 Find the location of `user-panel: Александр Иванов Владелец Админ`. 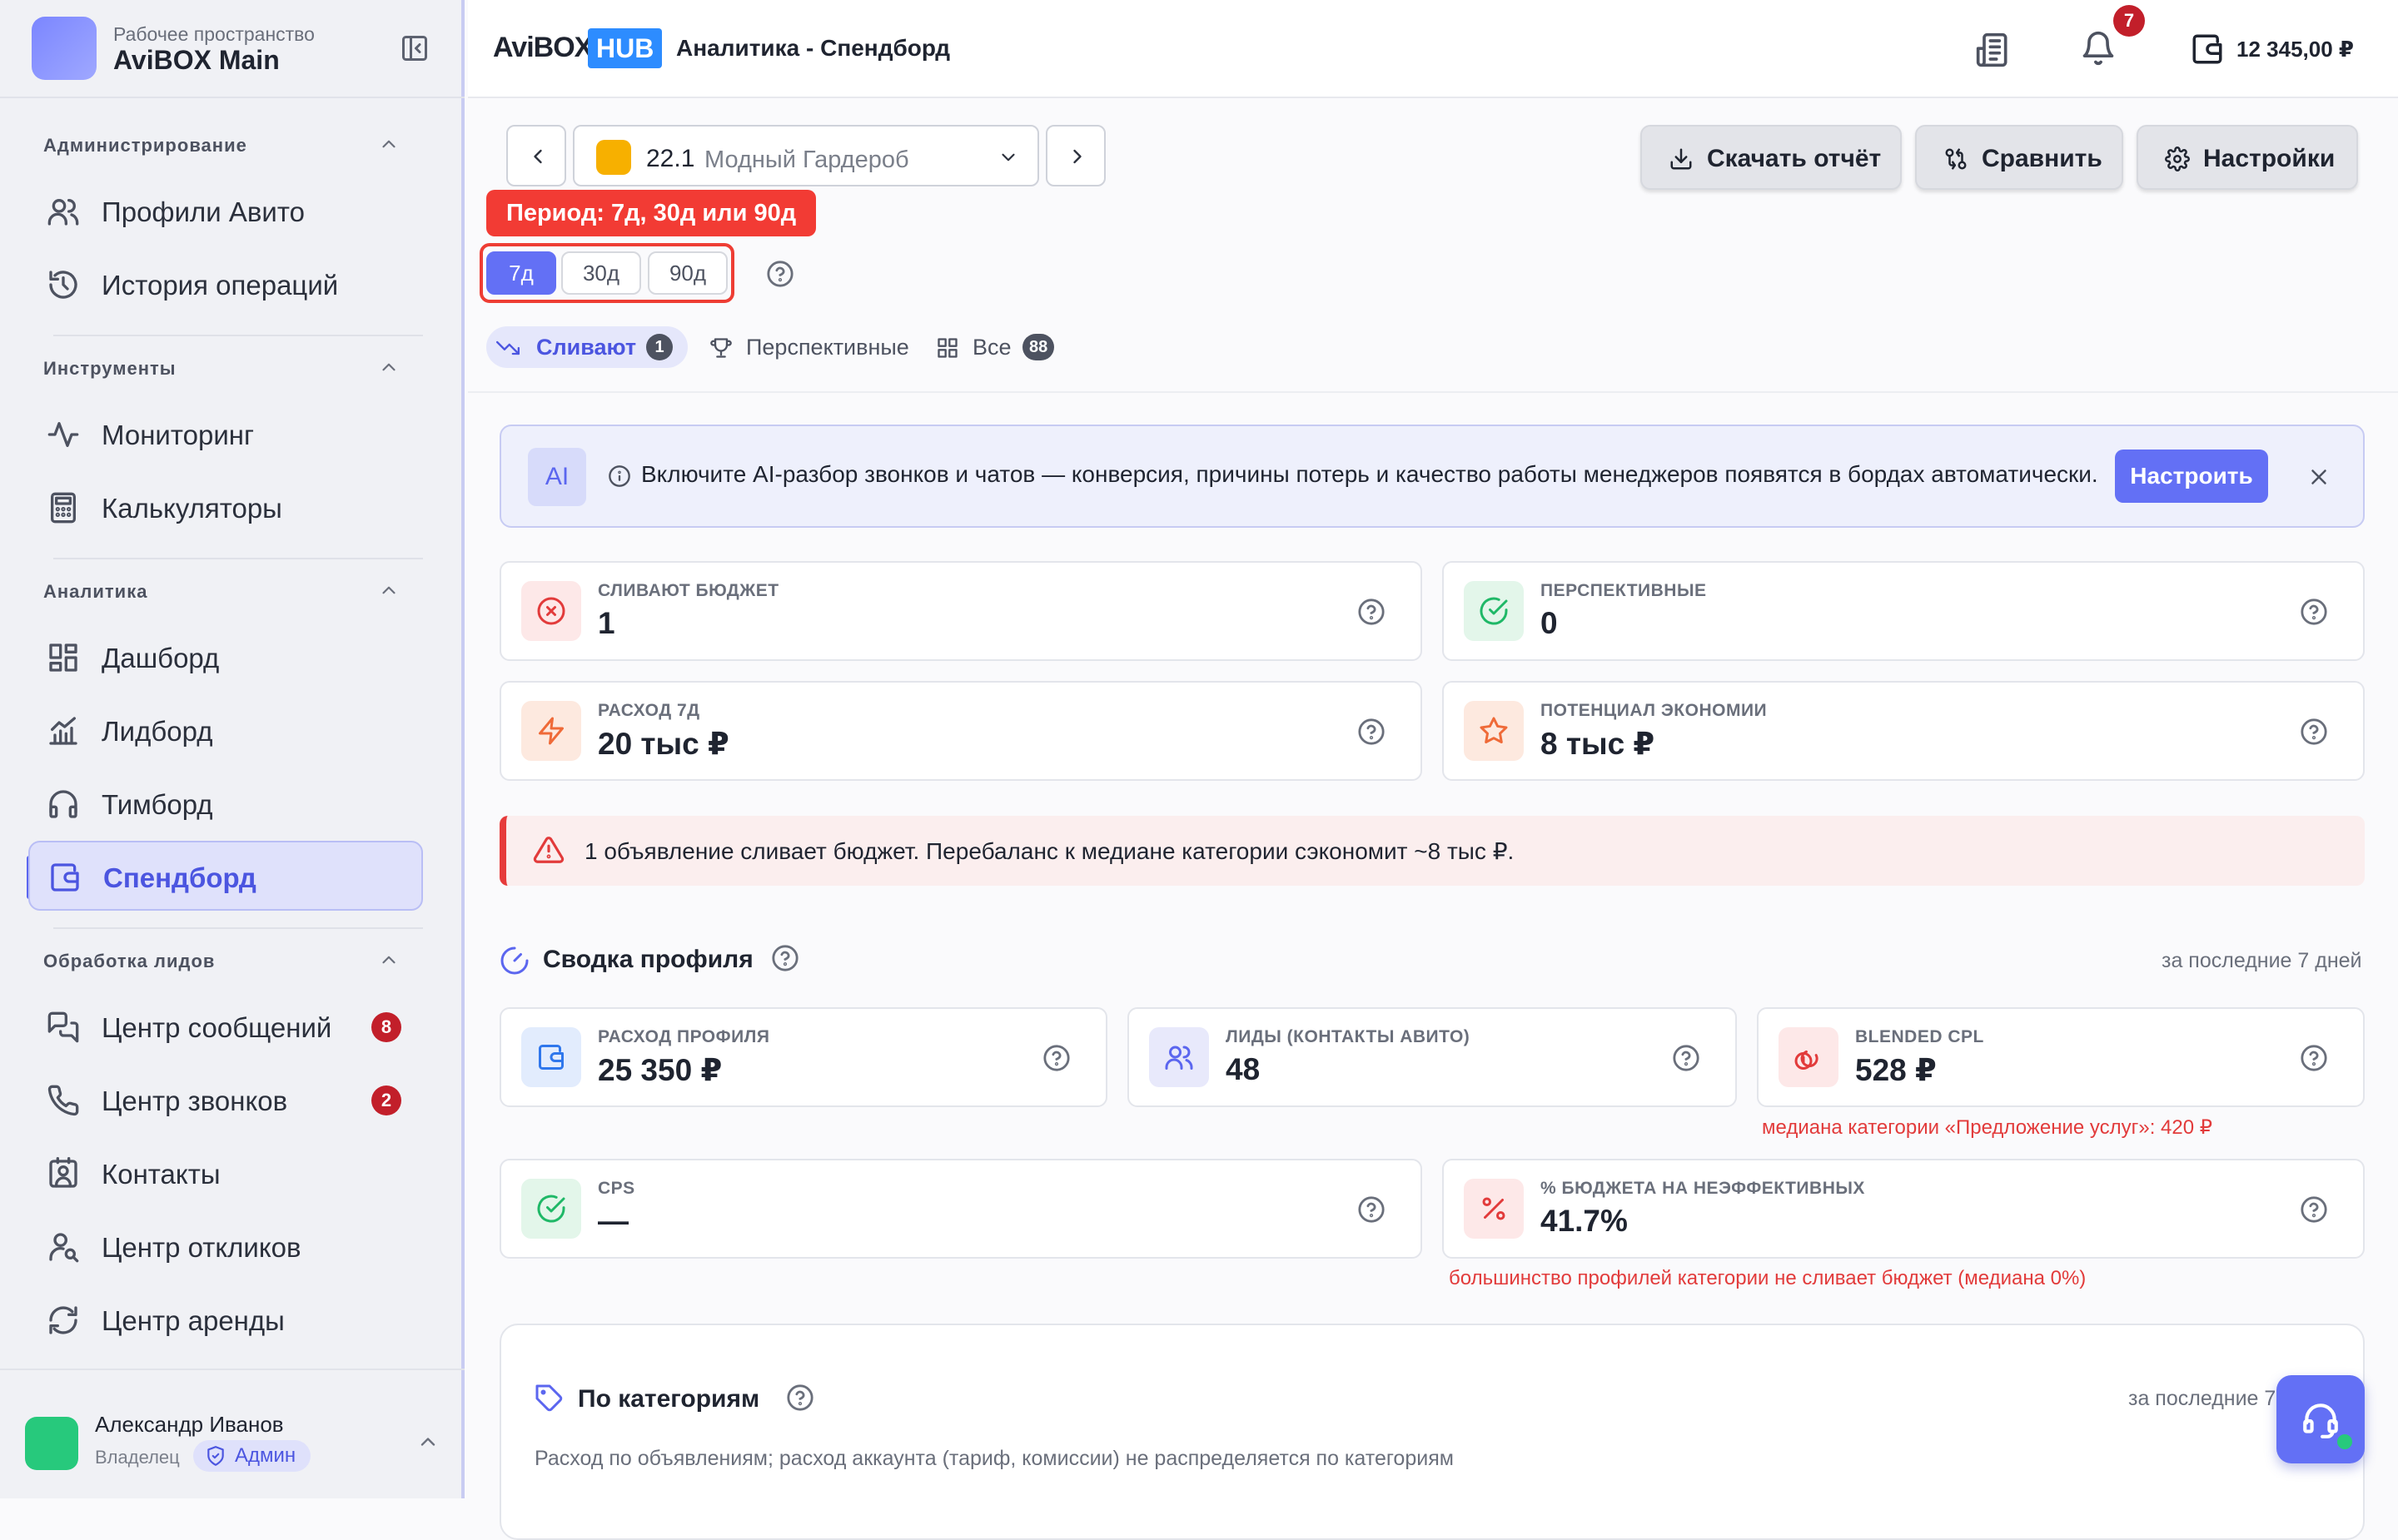

user-panel: Александр Иванов Владелец Админ is located at coordinates (233, 1434).